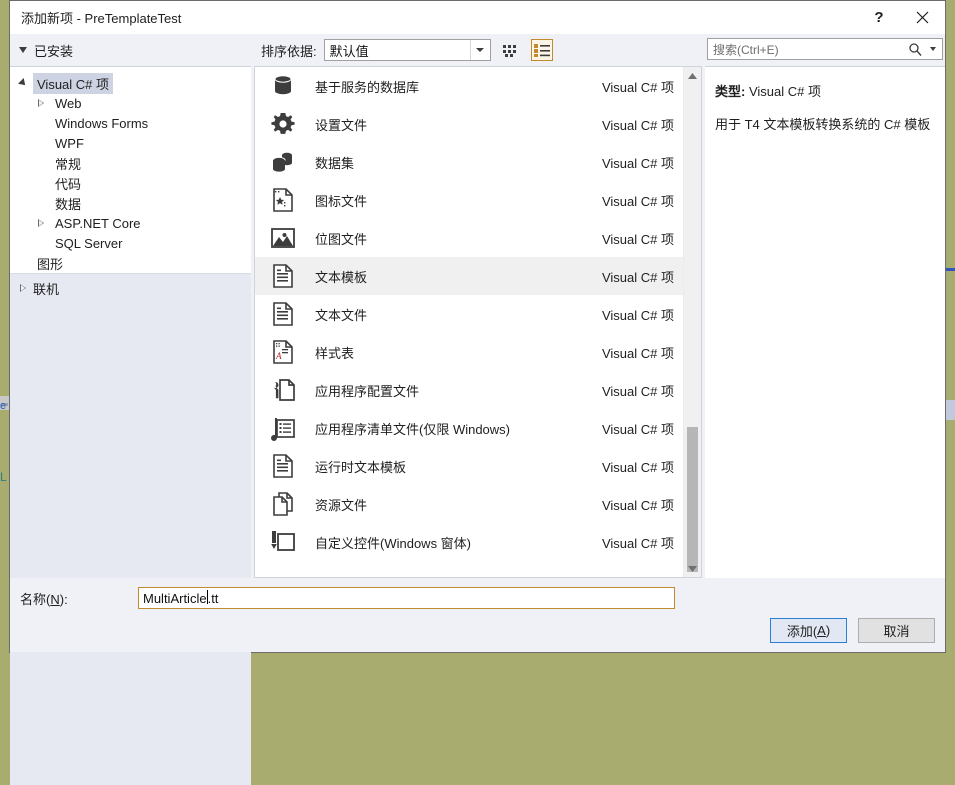 This screenshot has width=955, height=785. Describe the element at coordinates (278, 356) in the screenshot. I see `svg-text: A` at that location.